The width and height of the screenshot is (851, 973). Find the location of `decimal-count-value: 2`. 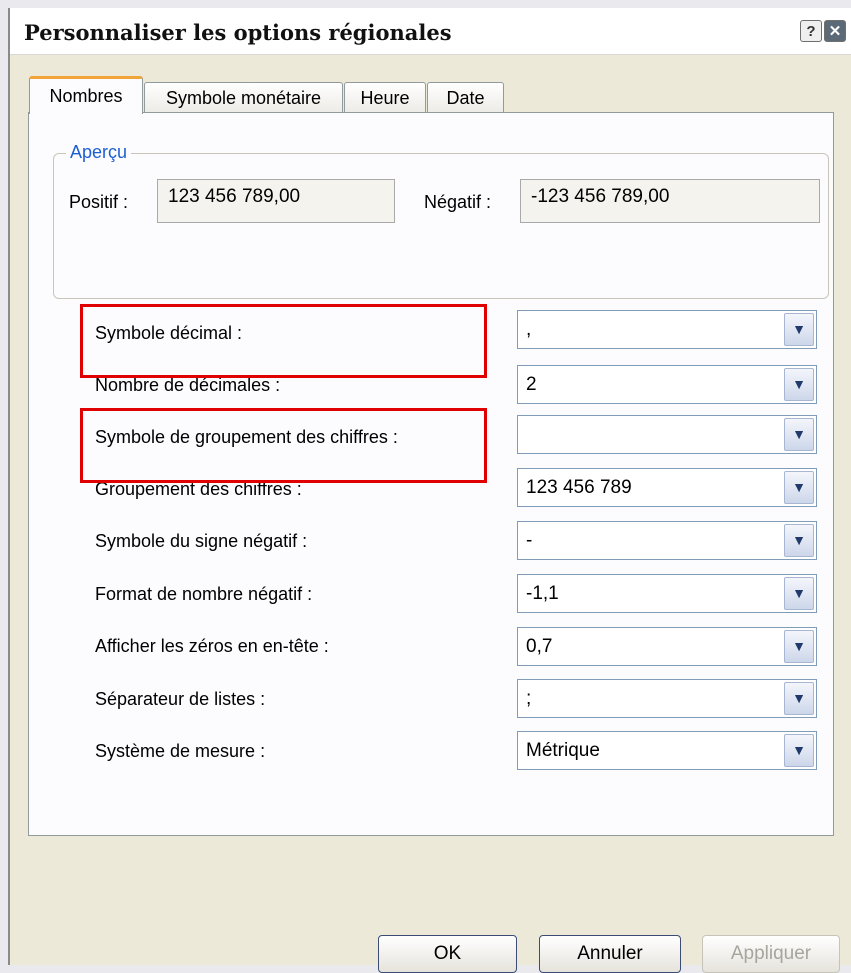

decimal-count-value: 2 is located at coordinates (531, 384).